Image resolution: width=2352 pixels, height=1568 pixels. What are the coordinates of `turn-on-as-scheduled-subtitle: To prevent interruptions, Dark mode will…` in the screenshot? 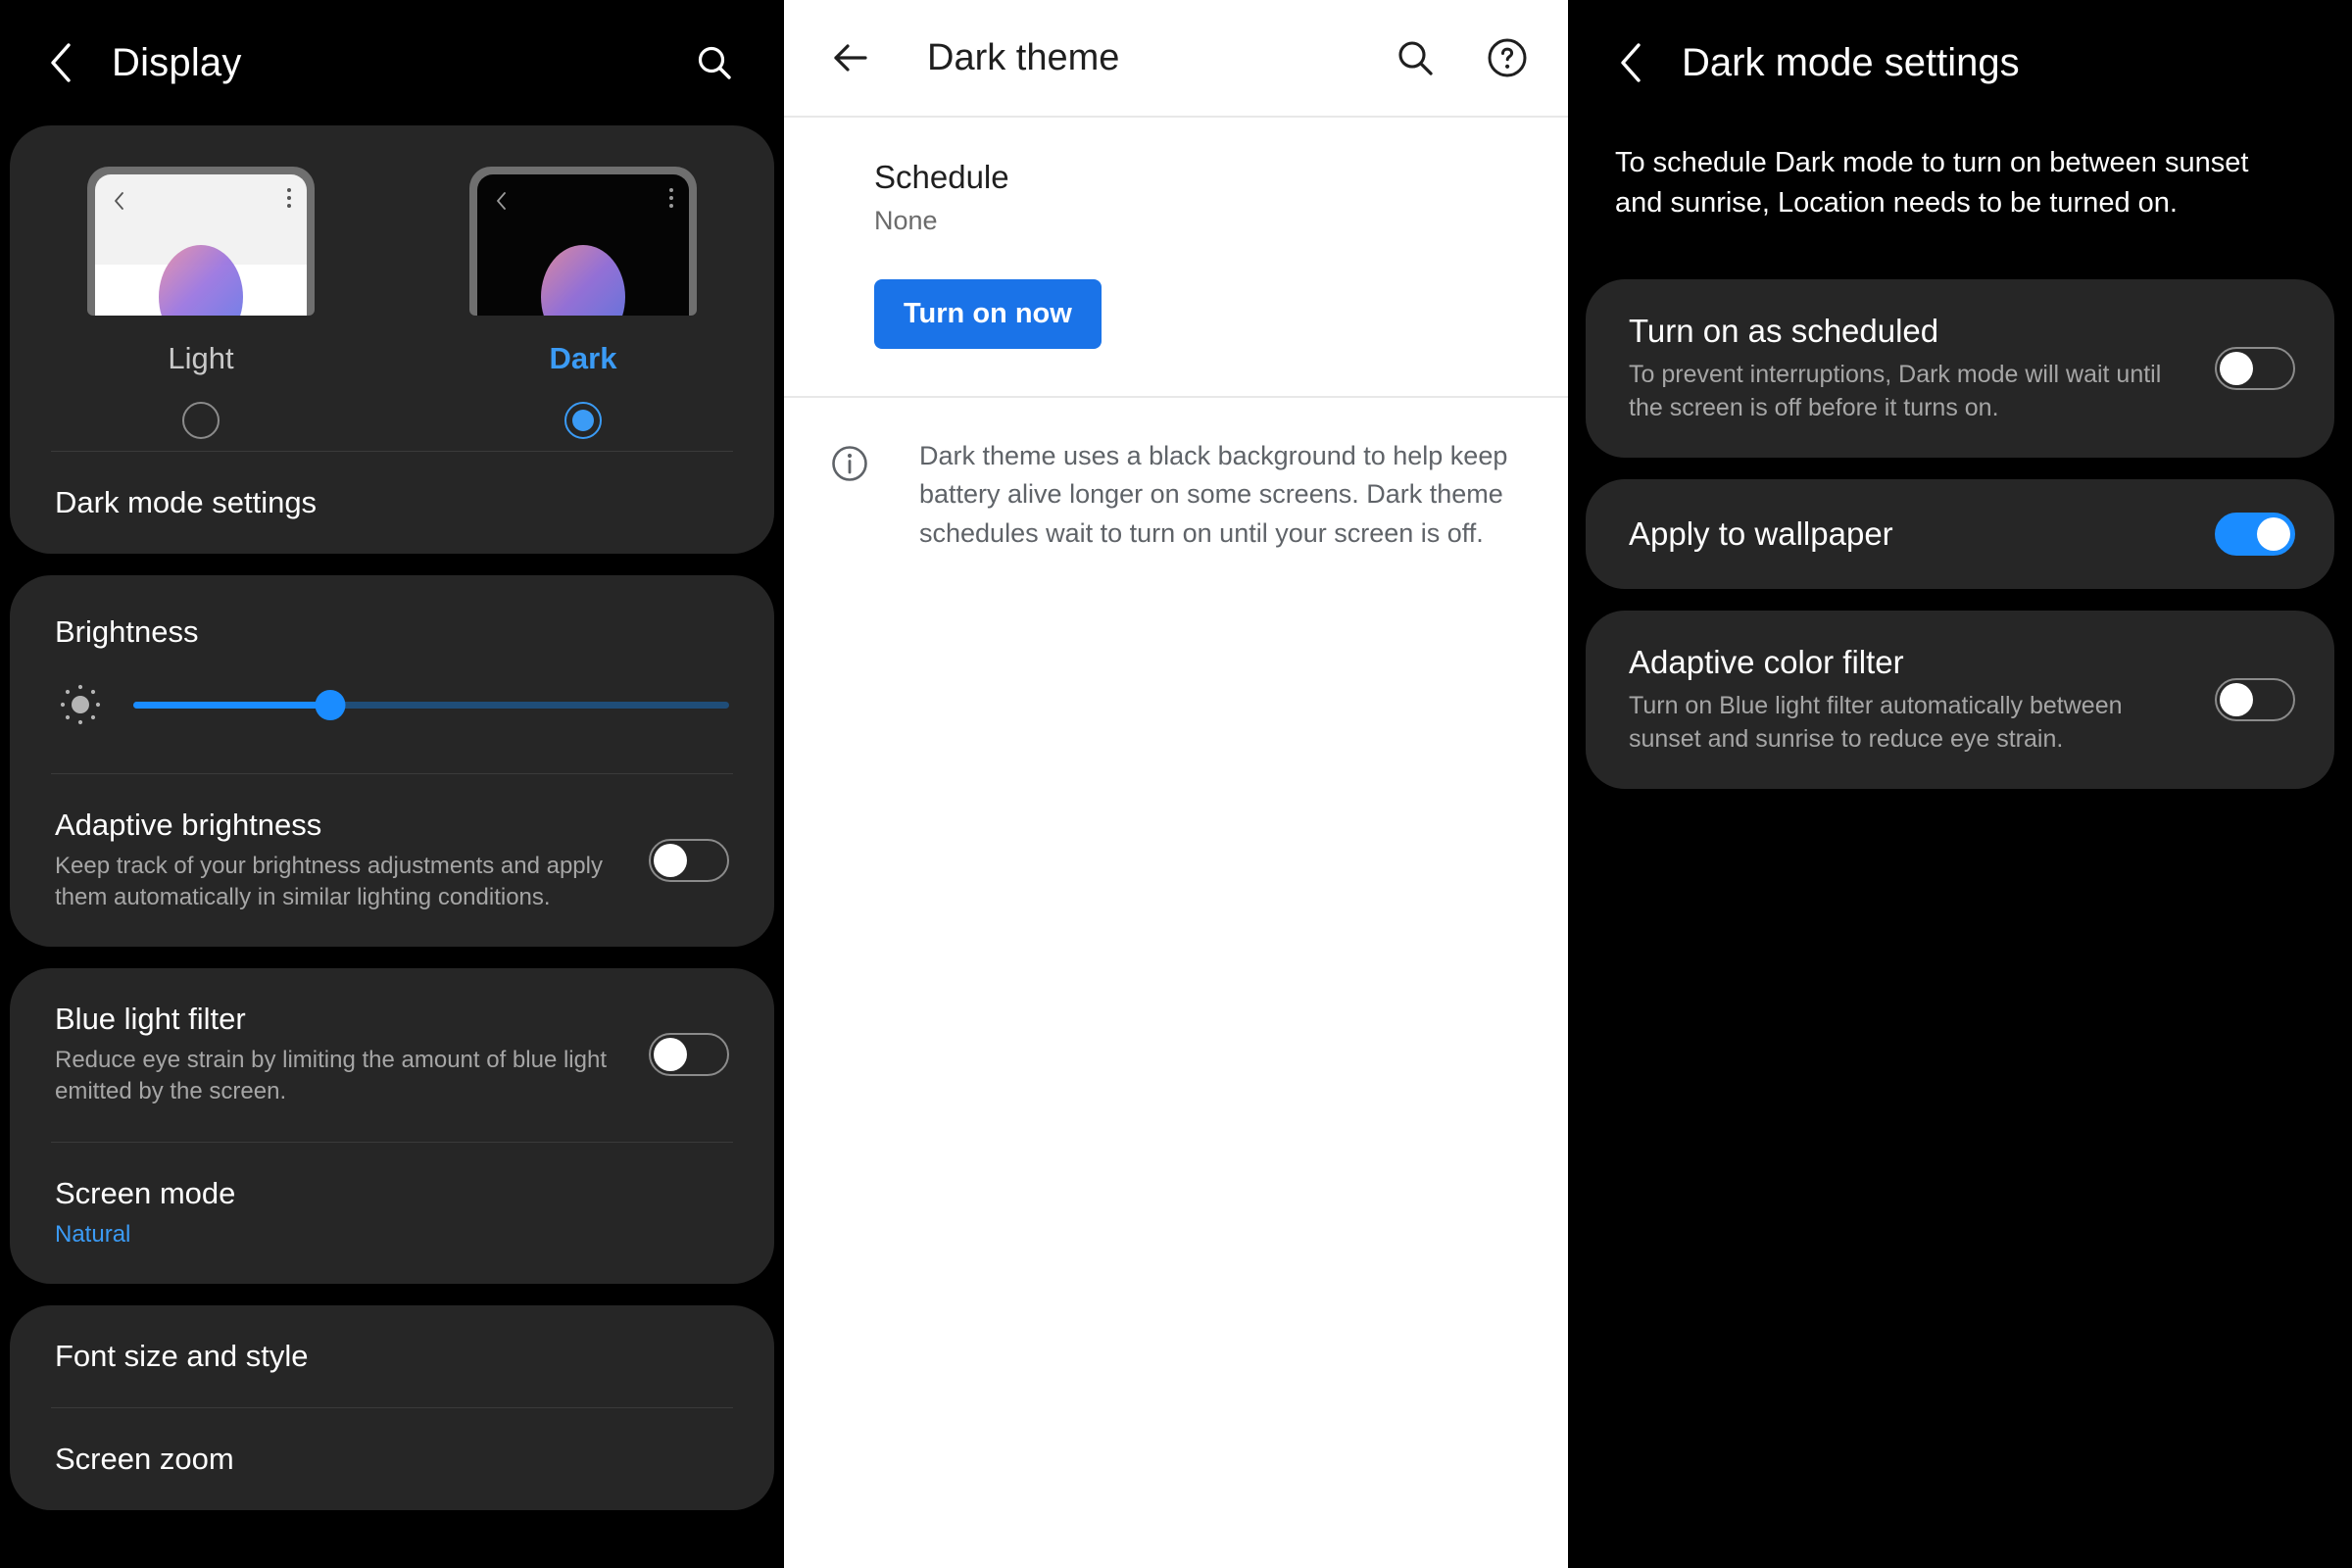 It's located at (1895, 391).